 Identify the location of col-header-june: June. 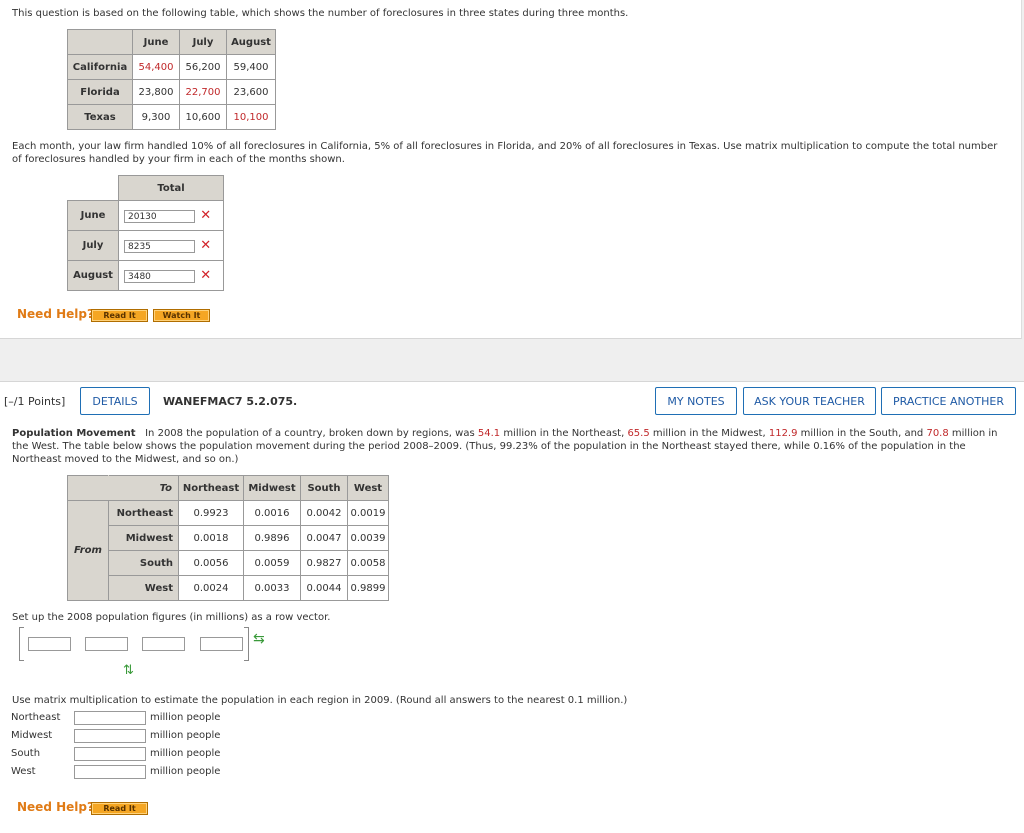
(156, 42).